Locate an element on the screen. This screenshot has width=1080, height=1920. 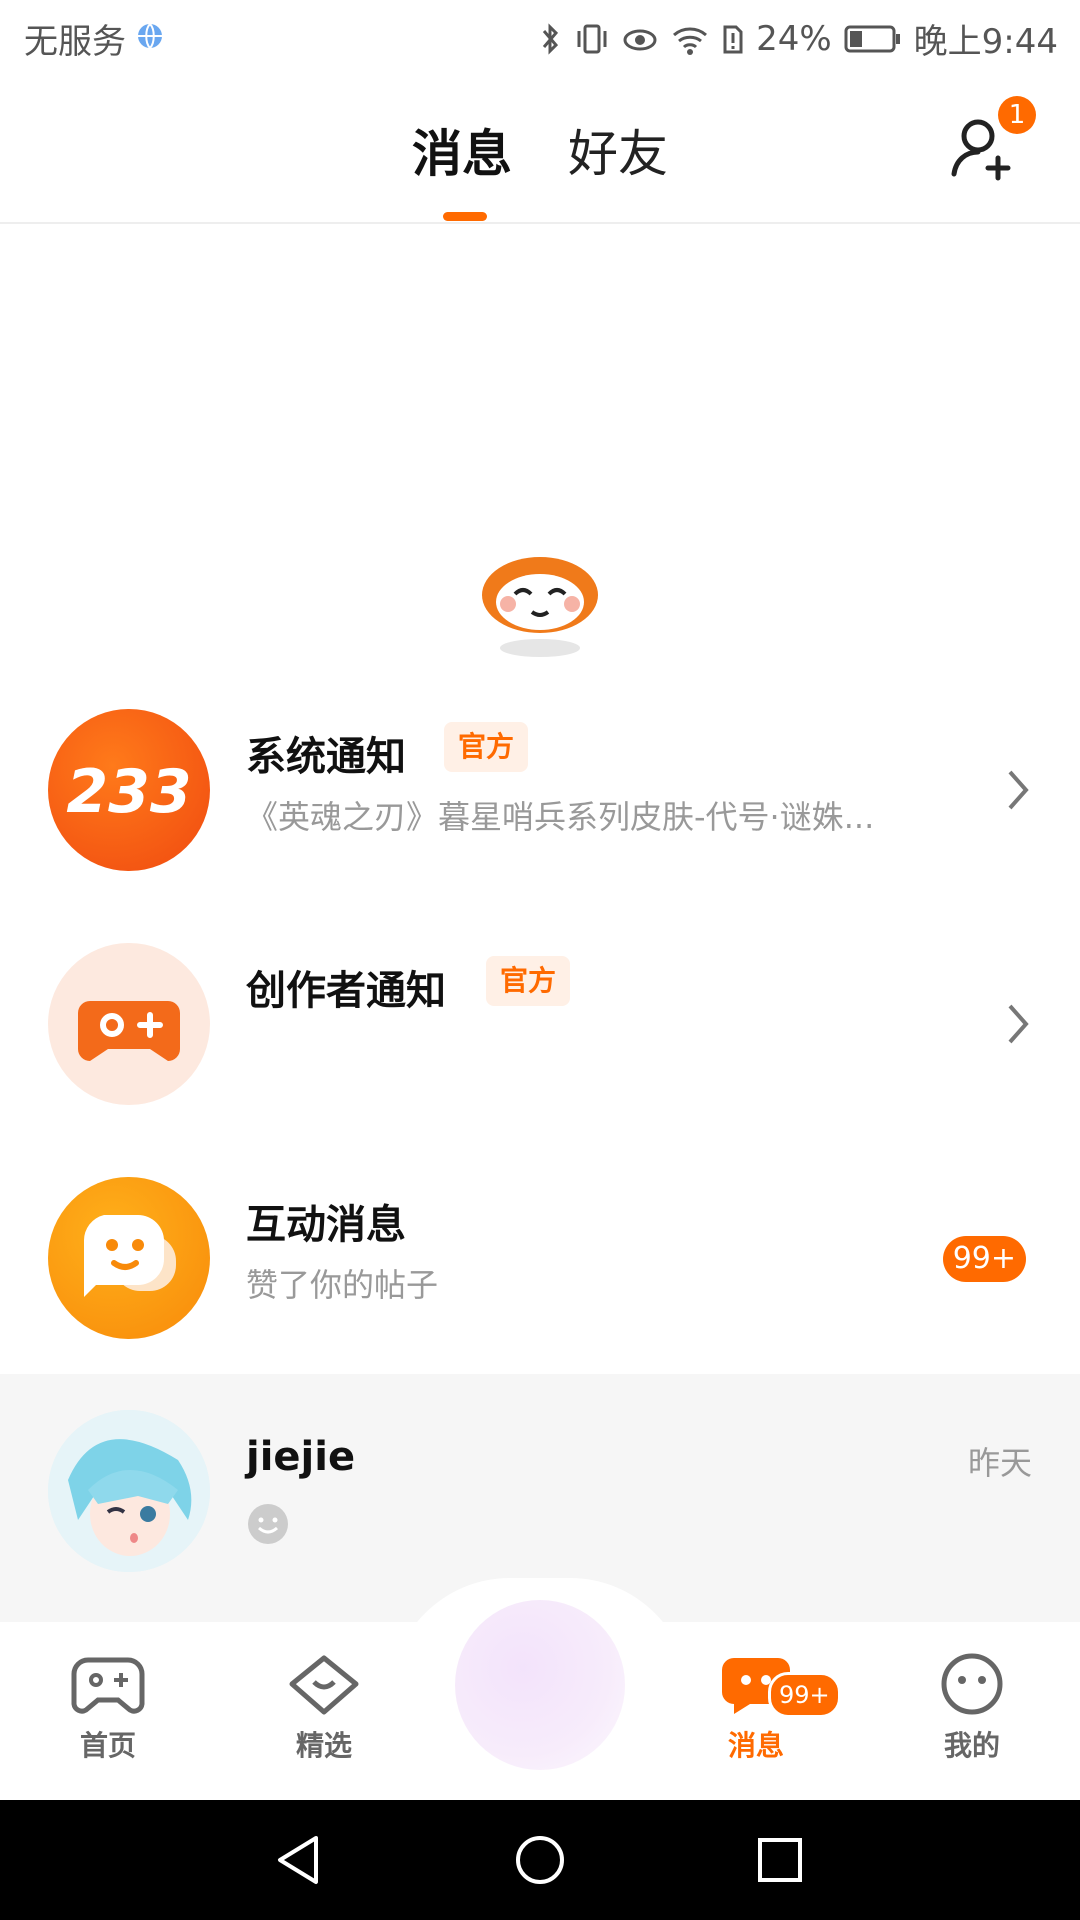
status-right: 24% 晚上9:44 is located at coordinates (798, 38).